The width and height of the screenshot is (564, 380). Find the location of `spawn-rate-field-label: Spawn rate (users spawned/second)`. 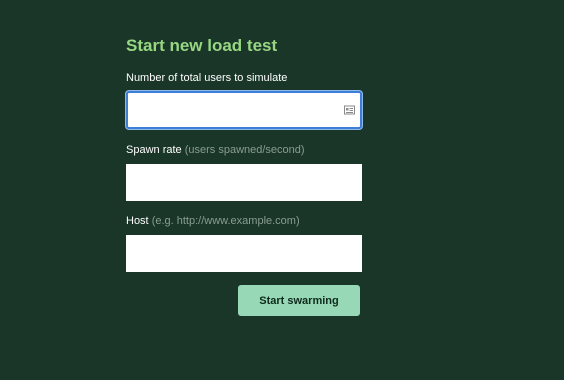

spawn-rate-field-label: Spawn rate (users spawned/second) is located at coordinates (244, 150).